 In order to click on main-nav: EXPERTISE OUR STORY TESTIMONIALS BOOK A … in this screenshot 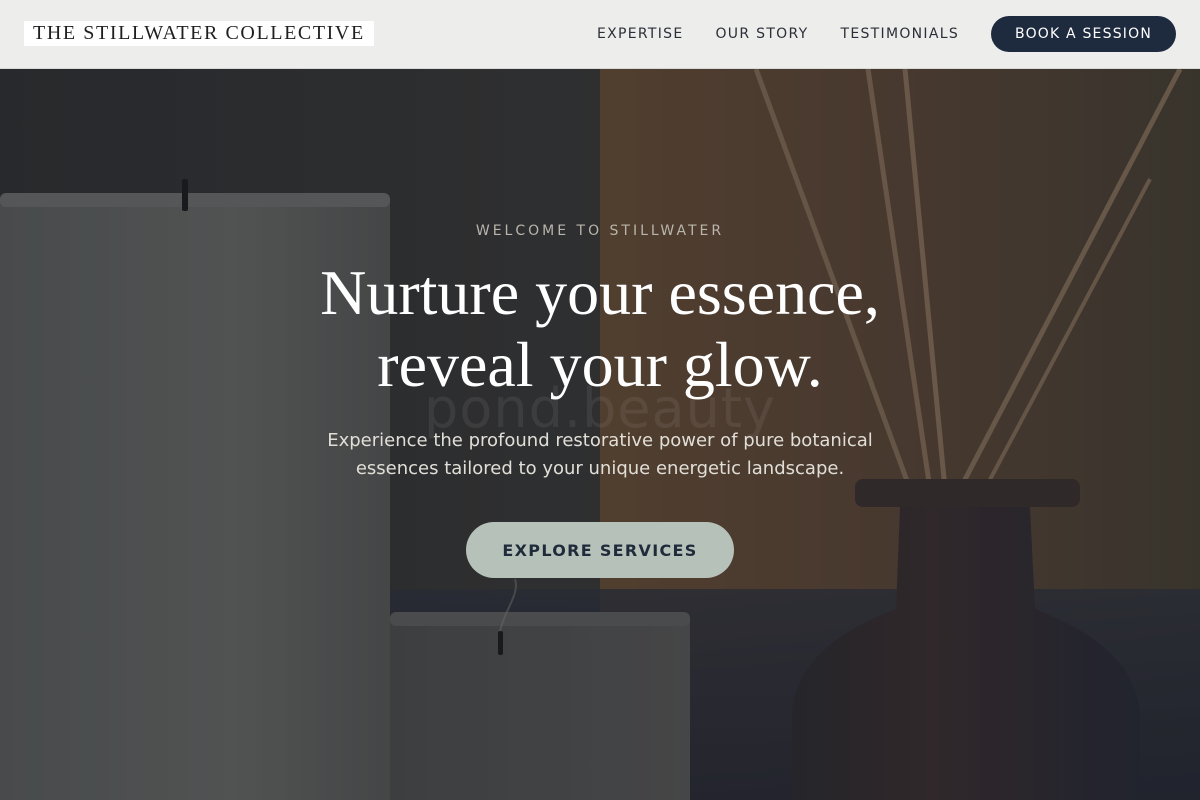, I will do `click(886, 34)`.